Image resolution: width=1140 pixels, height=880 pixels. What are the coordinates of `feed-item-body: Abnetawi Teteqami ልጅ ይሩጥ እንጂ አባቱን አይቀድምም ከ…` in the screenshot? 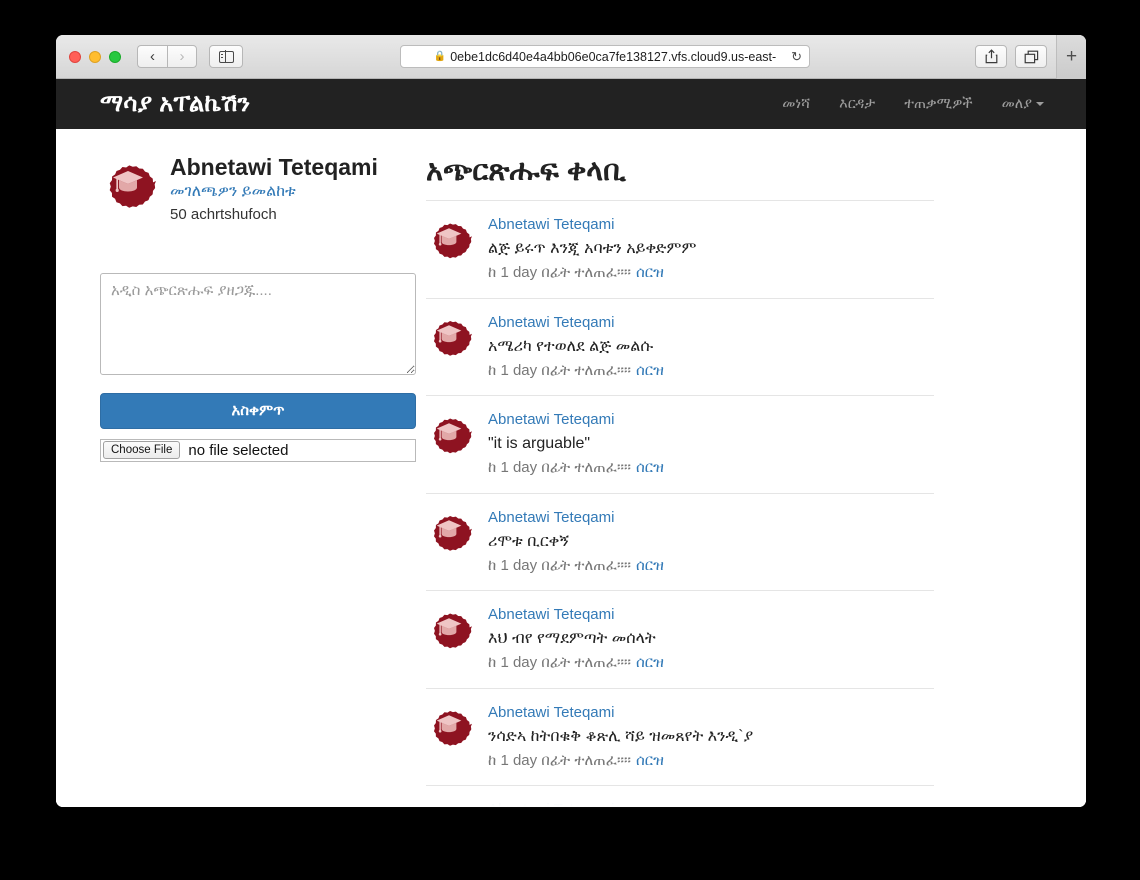 It's located at (592, 248).